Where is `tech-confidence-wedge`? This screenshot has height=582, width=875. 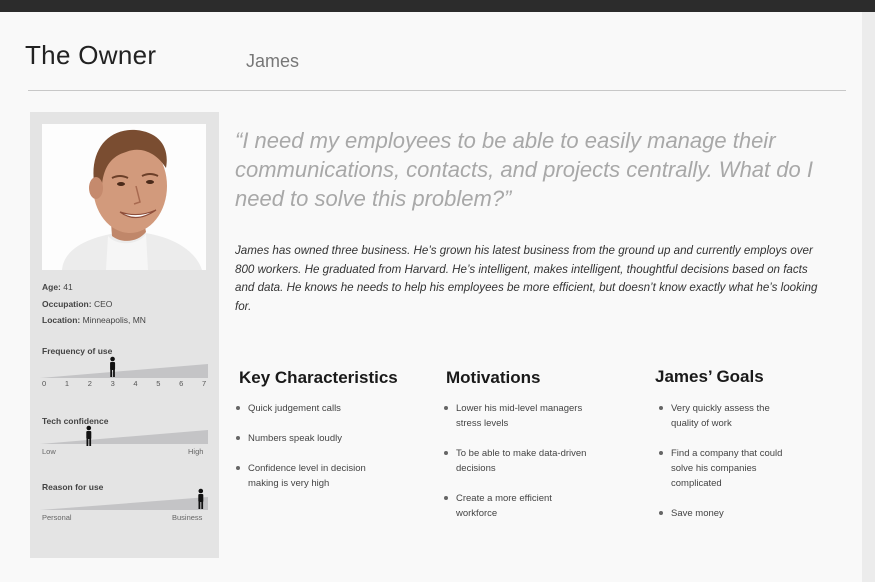
tech-confidence-wedge is located at coordinates (124, 437).